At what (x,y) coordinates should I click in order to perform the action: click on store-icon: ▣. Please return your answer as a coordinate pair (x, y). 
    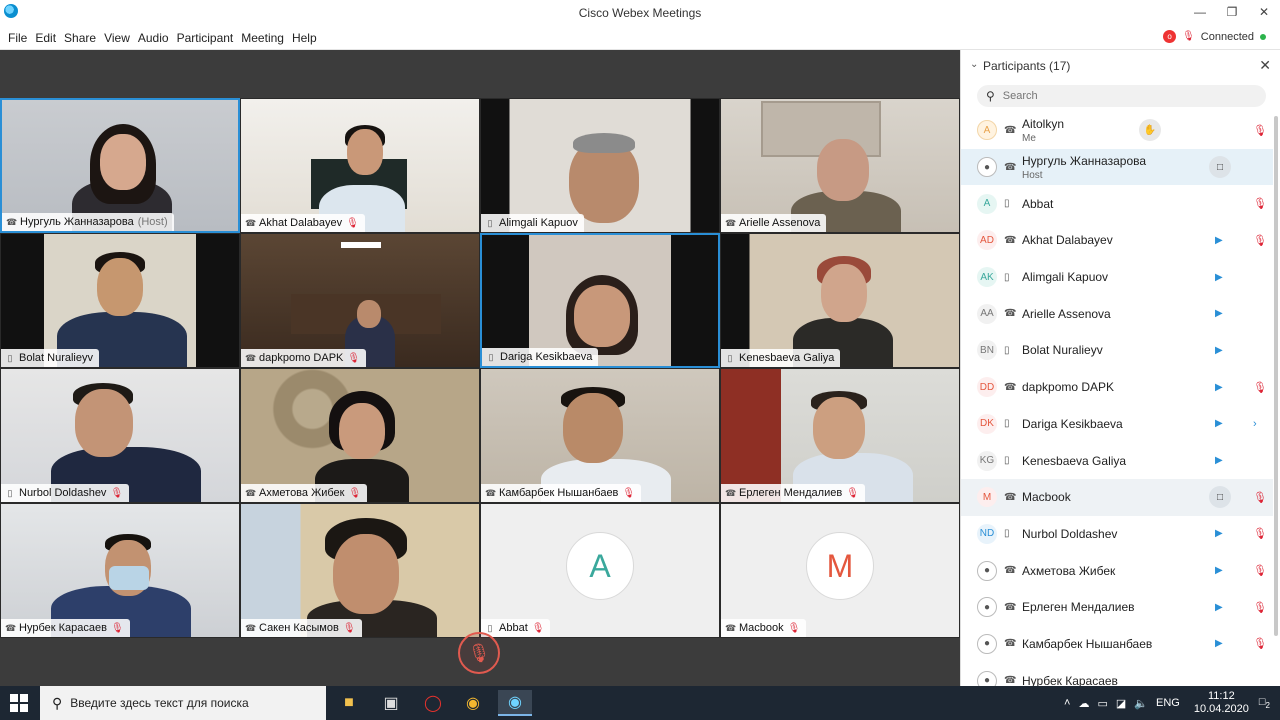
    Looking at the image, I should click on (391, 703).